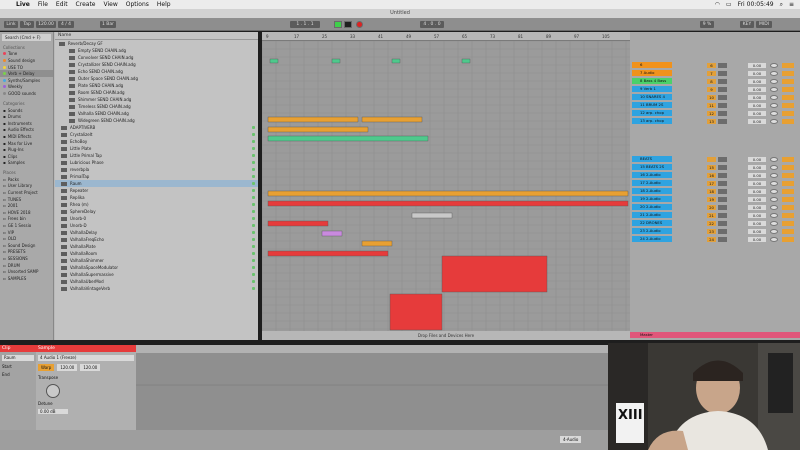  I want to click on file-row: Widegreen SEND CHAIN.adg, so click(156, 120).